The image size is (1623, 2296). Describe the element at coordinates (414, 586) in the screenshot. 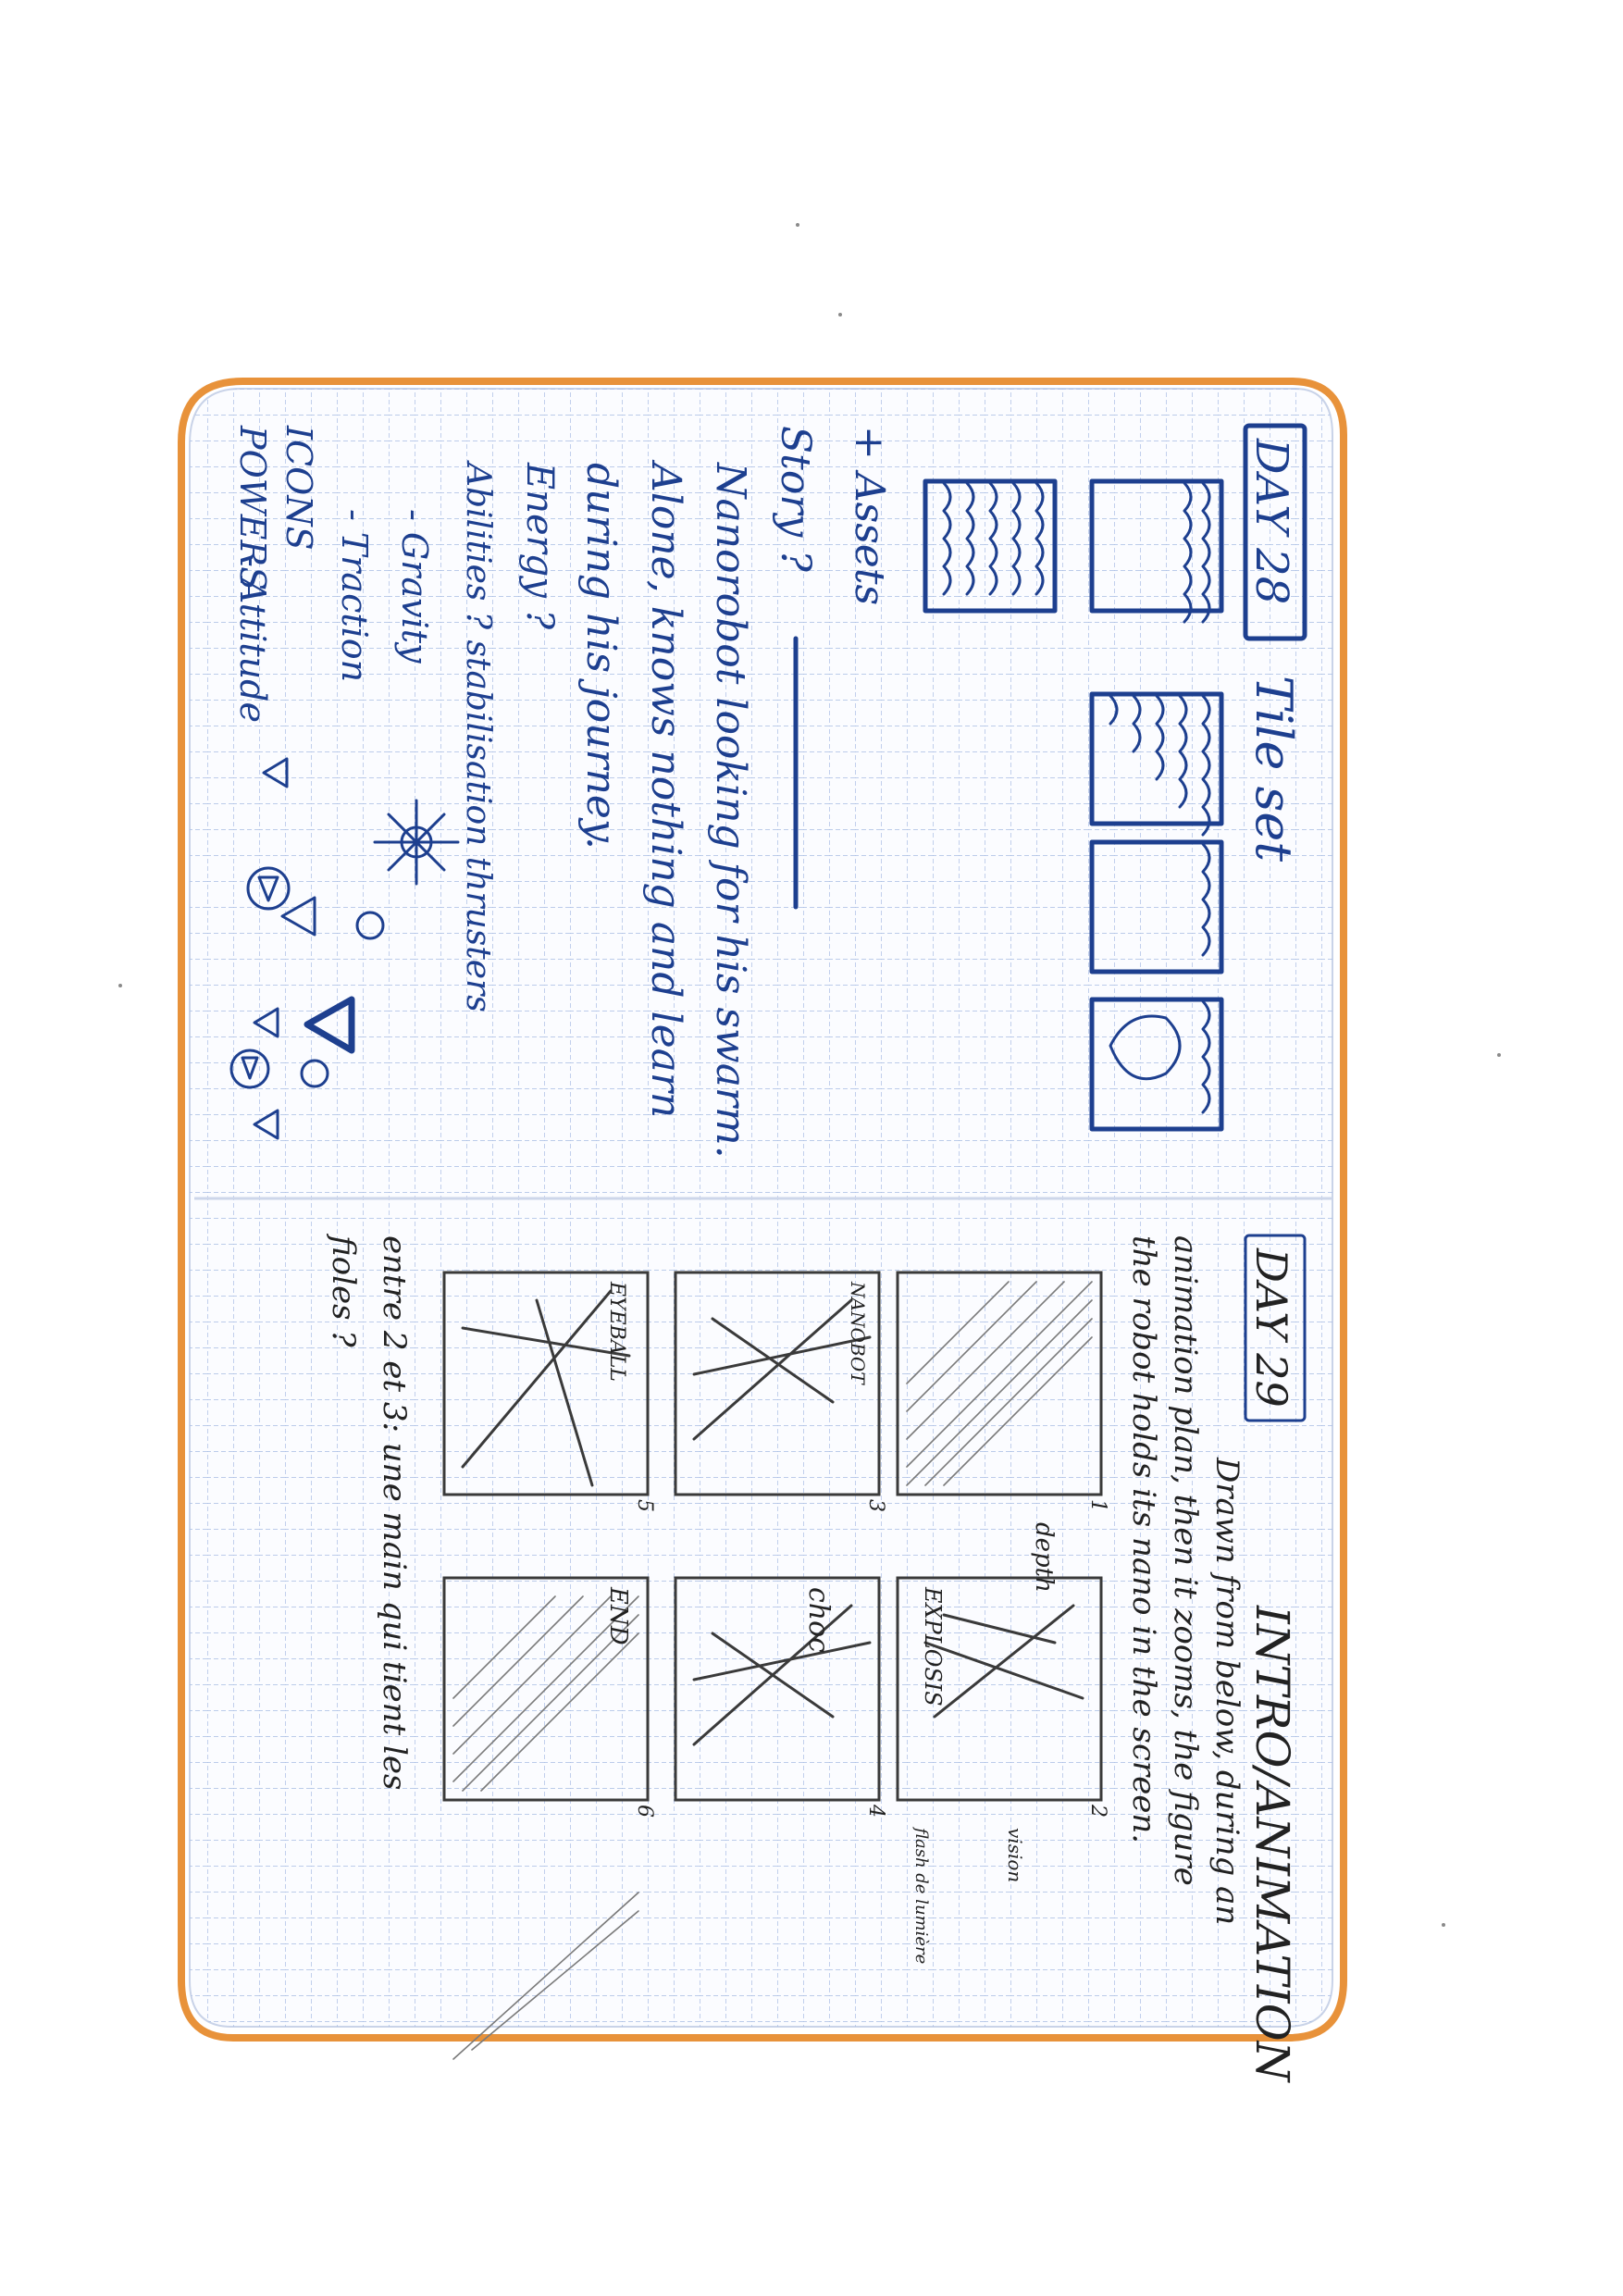

I see `ability-gravity: - Gravity` at that location.